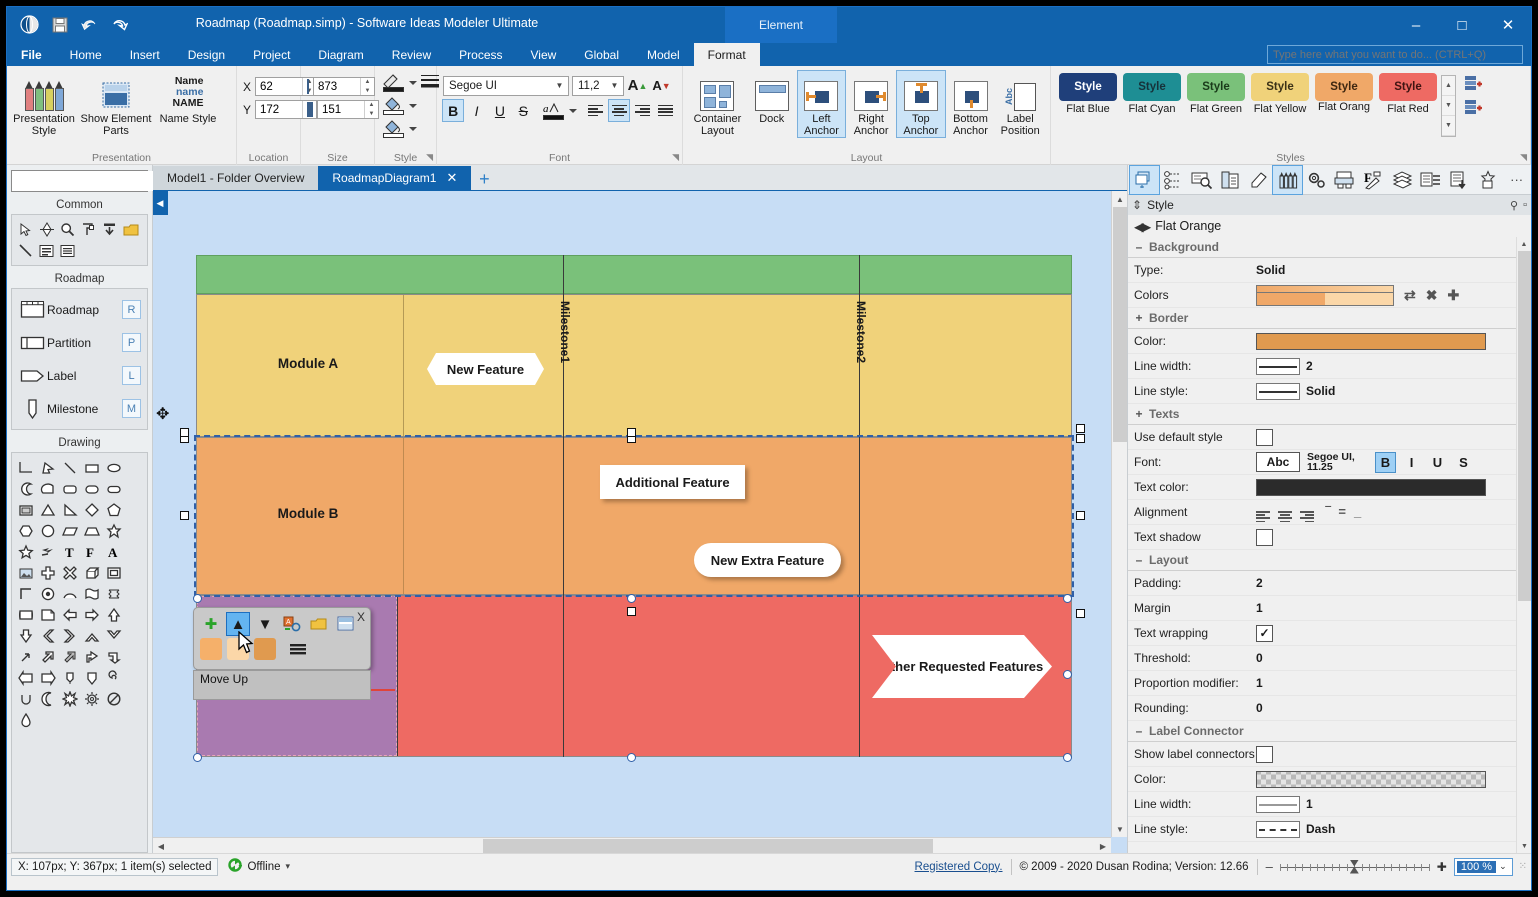 This screenshot has height=897, width=1538. Describe the element at coordinates (92, 593) in the screenshot. I see `banner-shape-icon` at that location.